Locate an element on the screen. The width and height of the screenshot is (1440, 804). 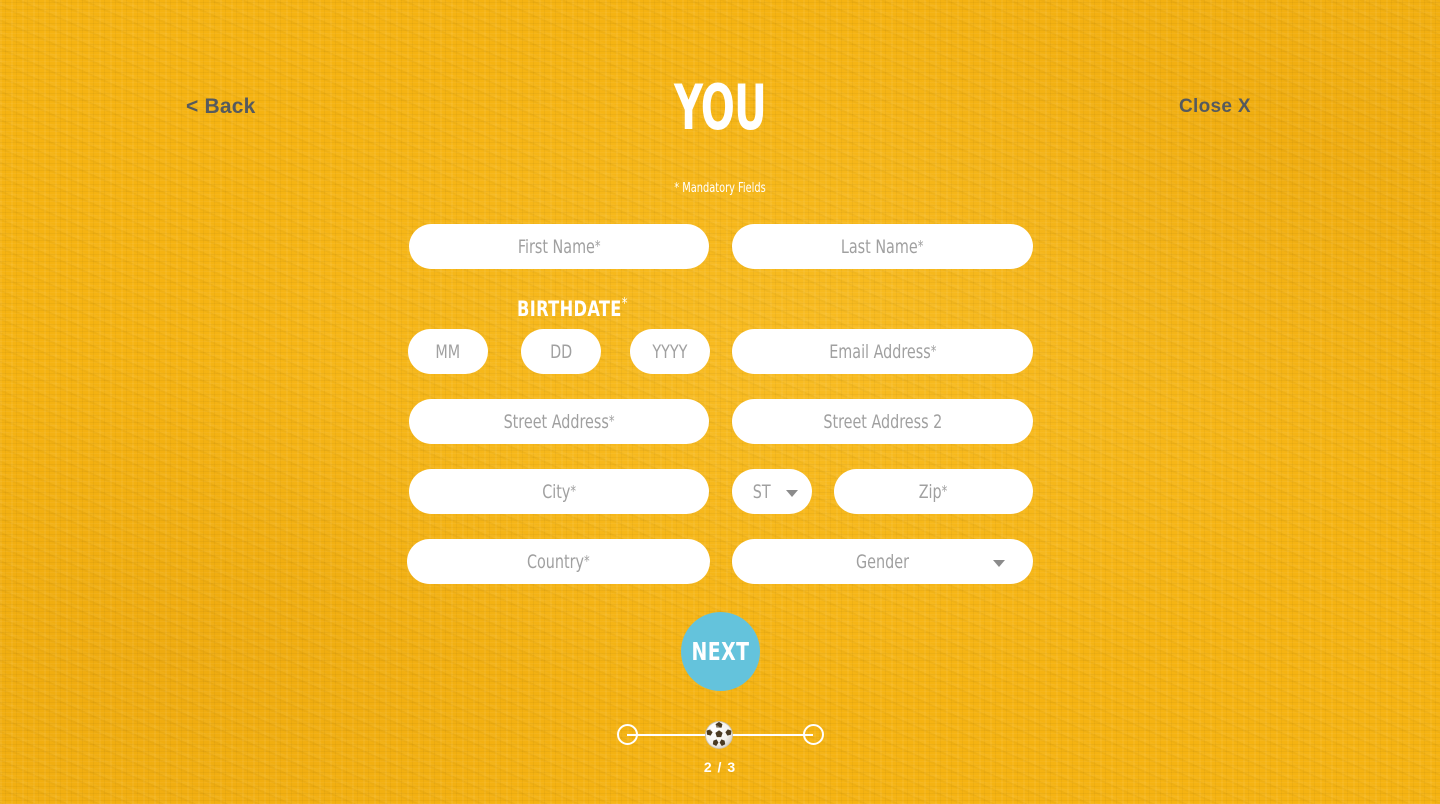
soccer-ball-icon is located at coordinates (719, 735).